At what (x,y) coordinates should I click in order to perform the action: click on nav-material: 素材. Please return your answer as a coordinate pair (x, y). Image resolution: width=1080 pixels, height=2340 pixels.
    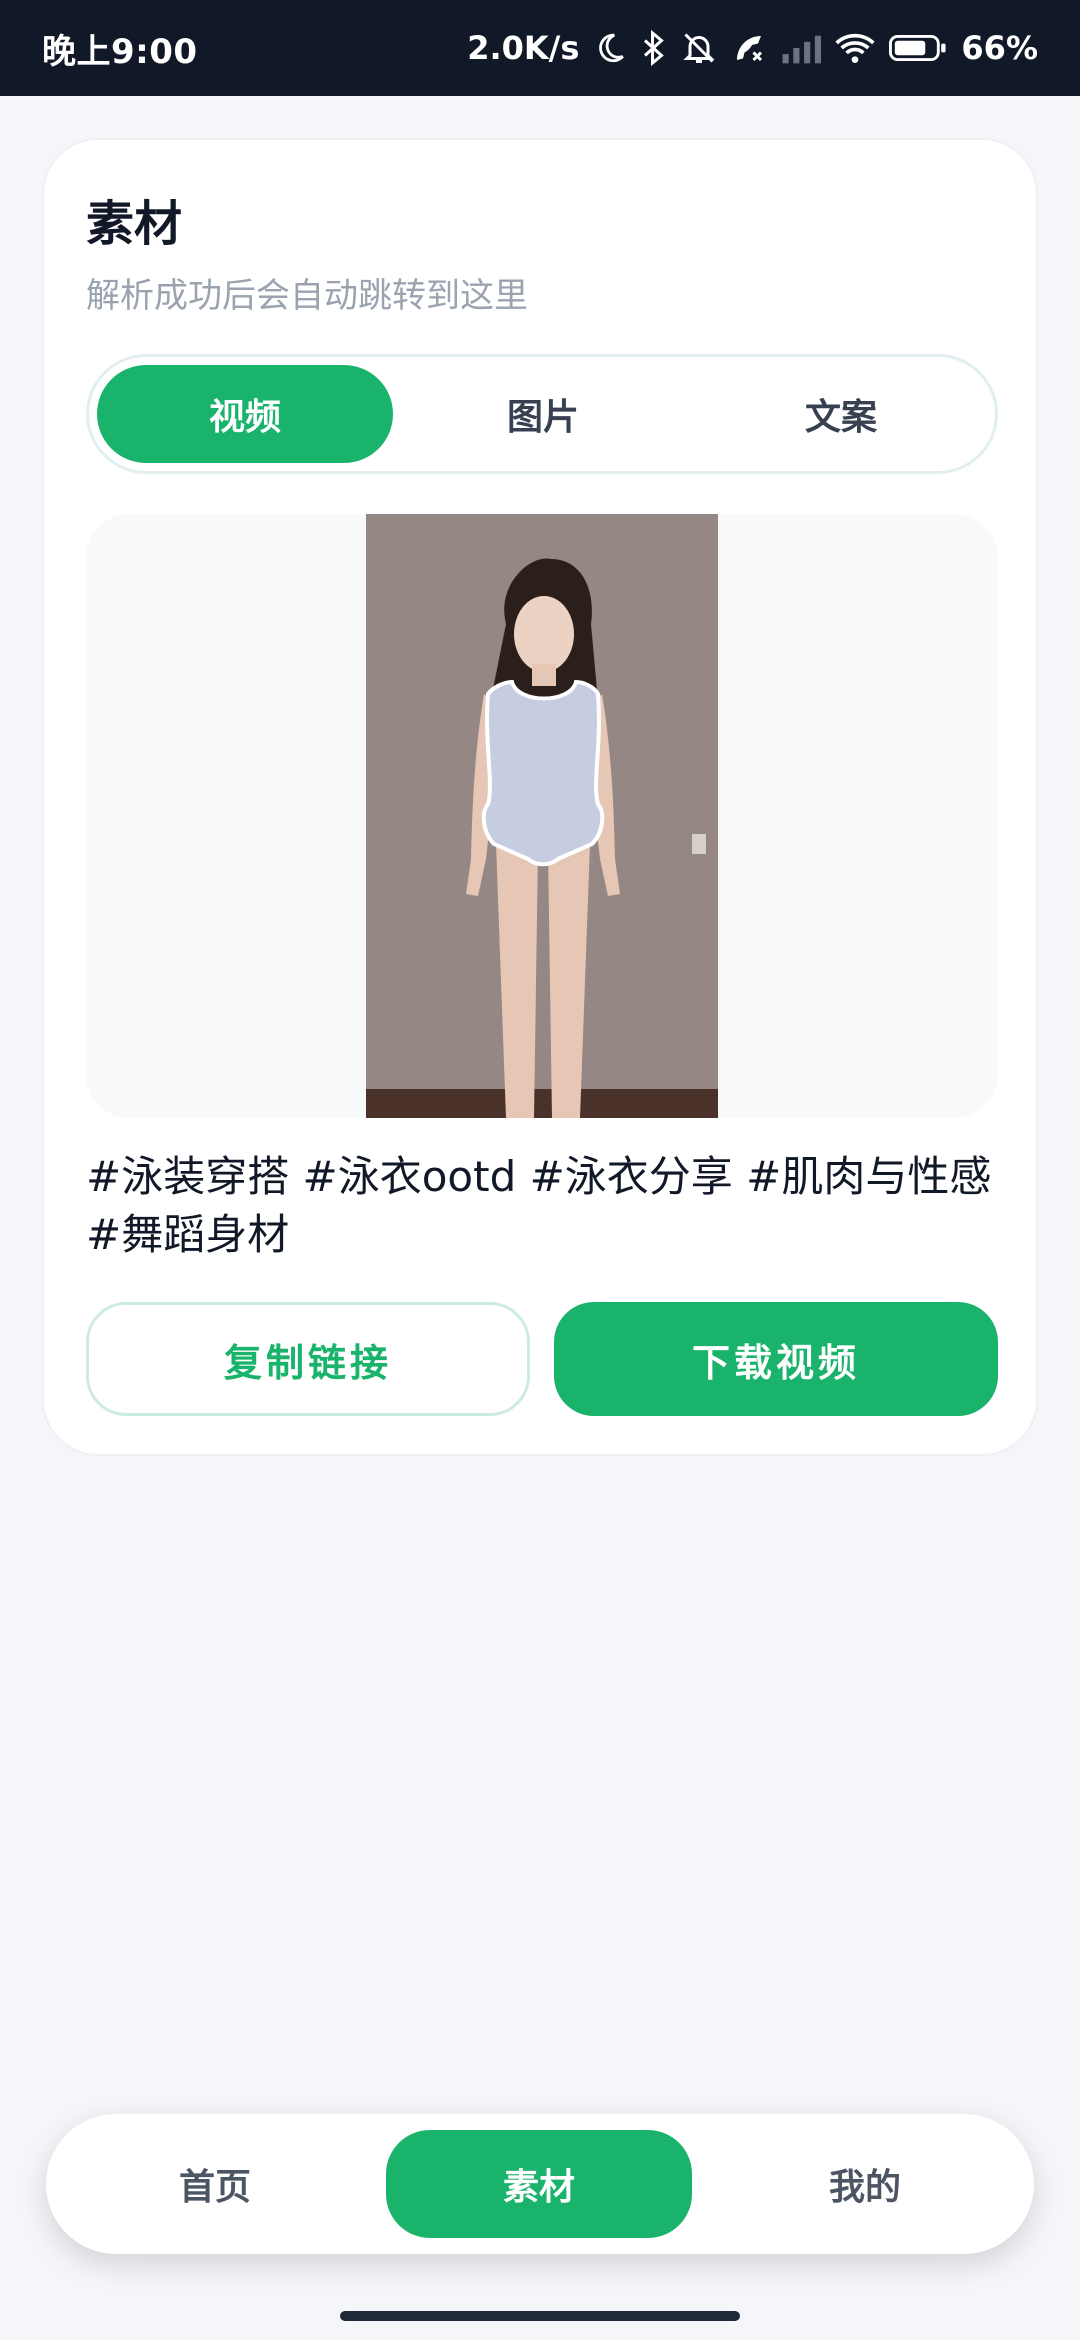
    Looking at the image, I should click on (539, 2184).